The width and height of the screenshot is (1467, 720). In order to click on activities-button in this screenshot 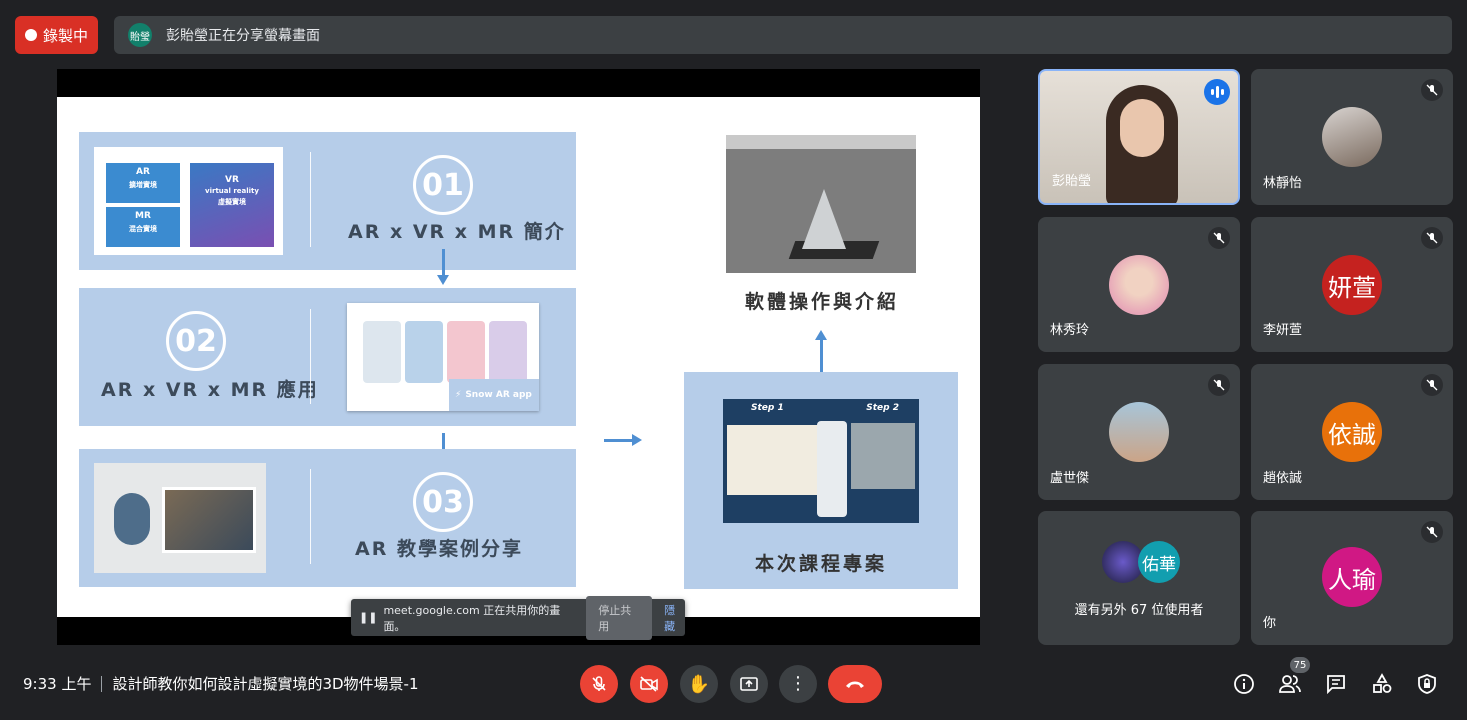, I will do `click(1382, 684)`.